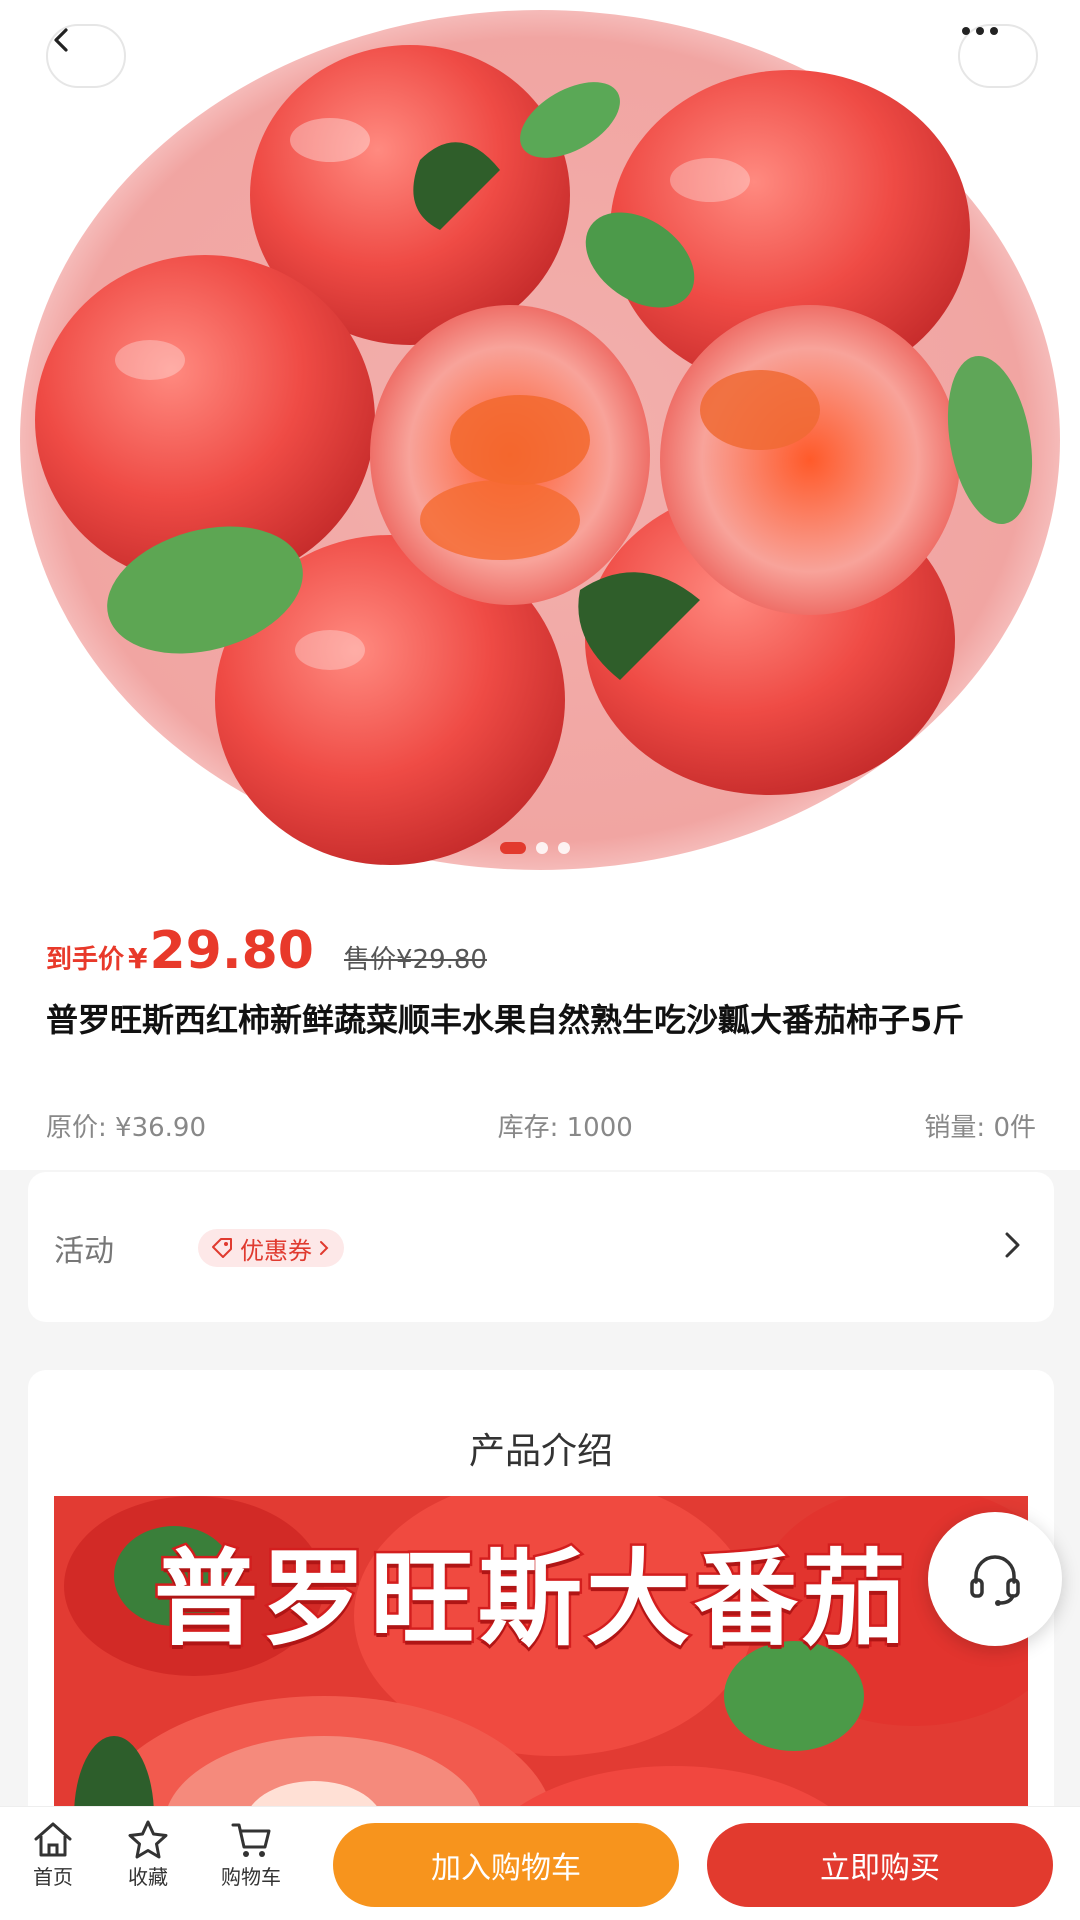 This screenshot has height=1920, width=1080. I want to click on price-label: 到手价, so click(85, 960).